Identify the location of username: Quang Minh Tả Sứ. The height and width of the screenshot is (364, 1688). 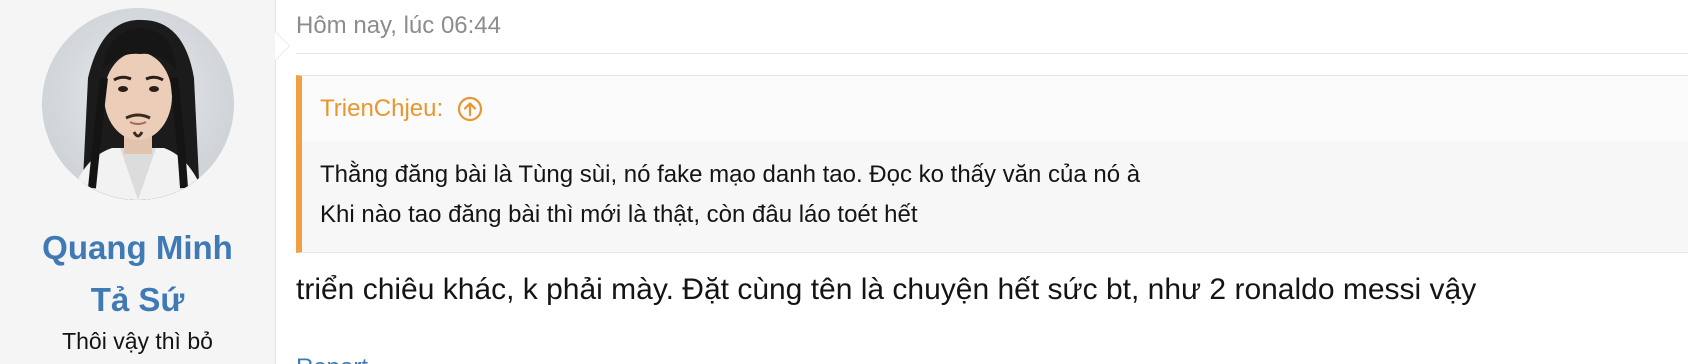
(138, 274).